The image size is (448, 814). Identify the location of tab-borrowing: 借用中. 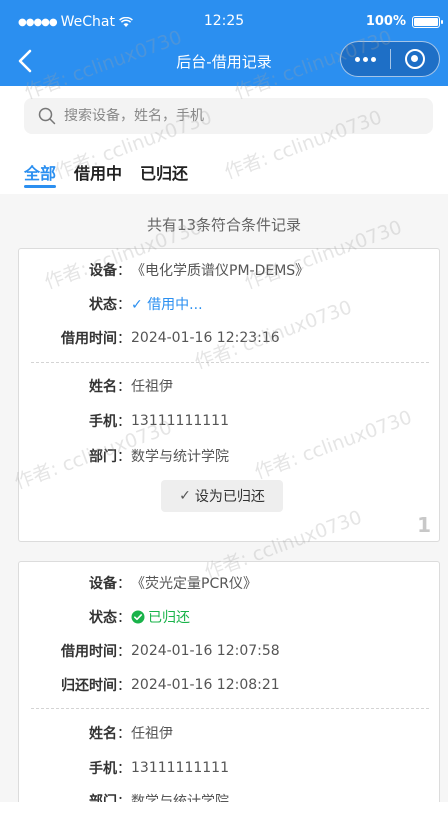
(98, 171).